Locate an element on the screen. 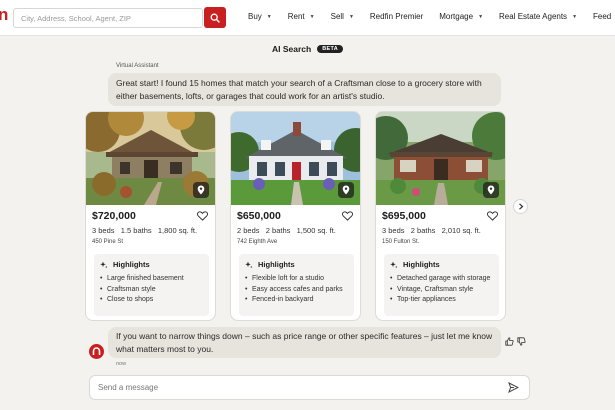 Image resolution: width=615 pixels, height=410 pixels. listing-facts: 3 beds 2 baths 2,010 sq. ft. is located at coordinates (431, 230).